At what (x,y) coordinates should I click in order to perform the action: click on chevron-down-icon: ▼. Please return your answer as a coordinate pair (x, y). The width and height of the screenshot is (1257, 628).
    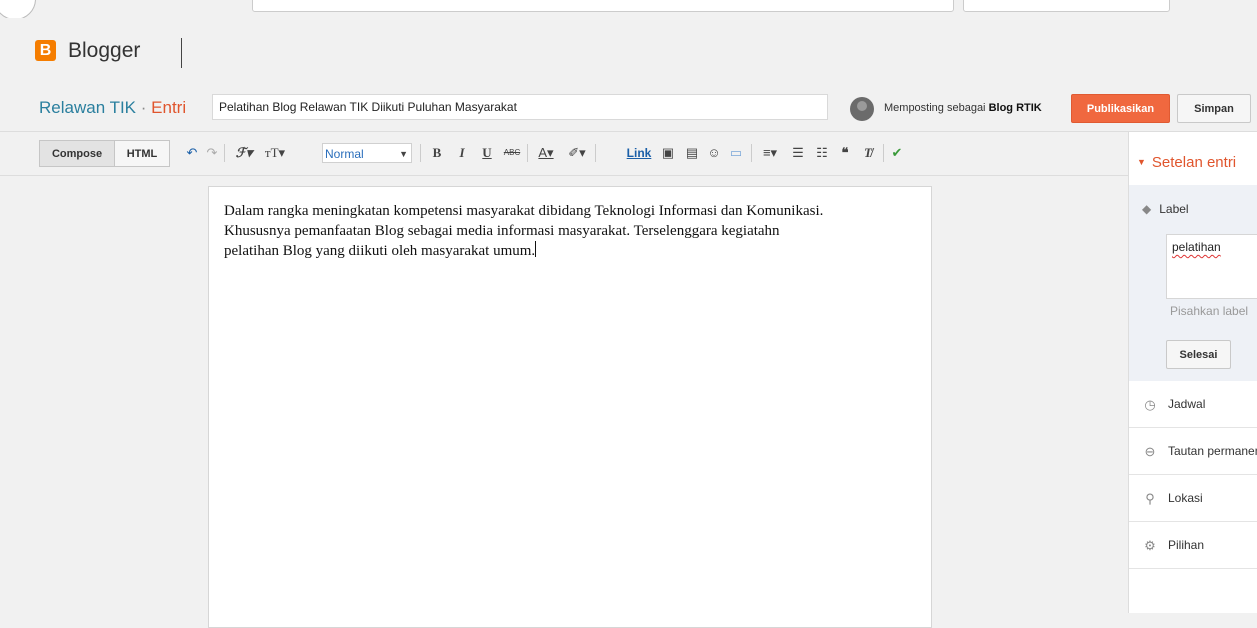
    Looking at the image, I should click on (403, 154).